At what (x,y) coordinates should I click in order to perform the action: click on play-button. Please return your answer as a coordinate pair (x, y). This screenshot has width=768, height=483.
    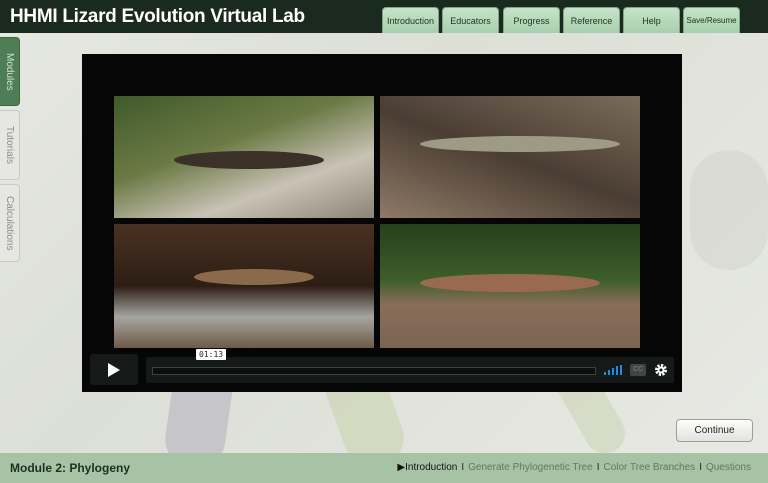
    Looking at the image, I should click on (114, 369).